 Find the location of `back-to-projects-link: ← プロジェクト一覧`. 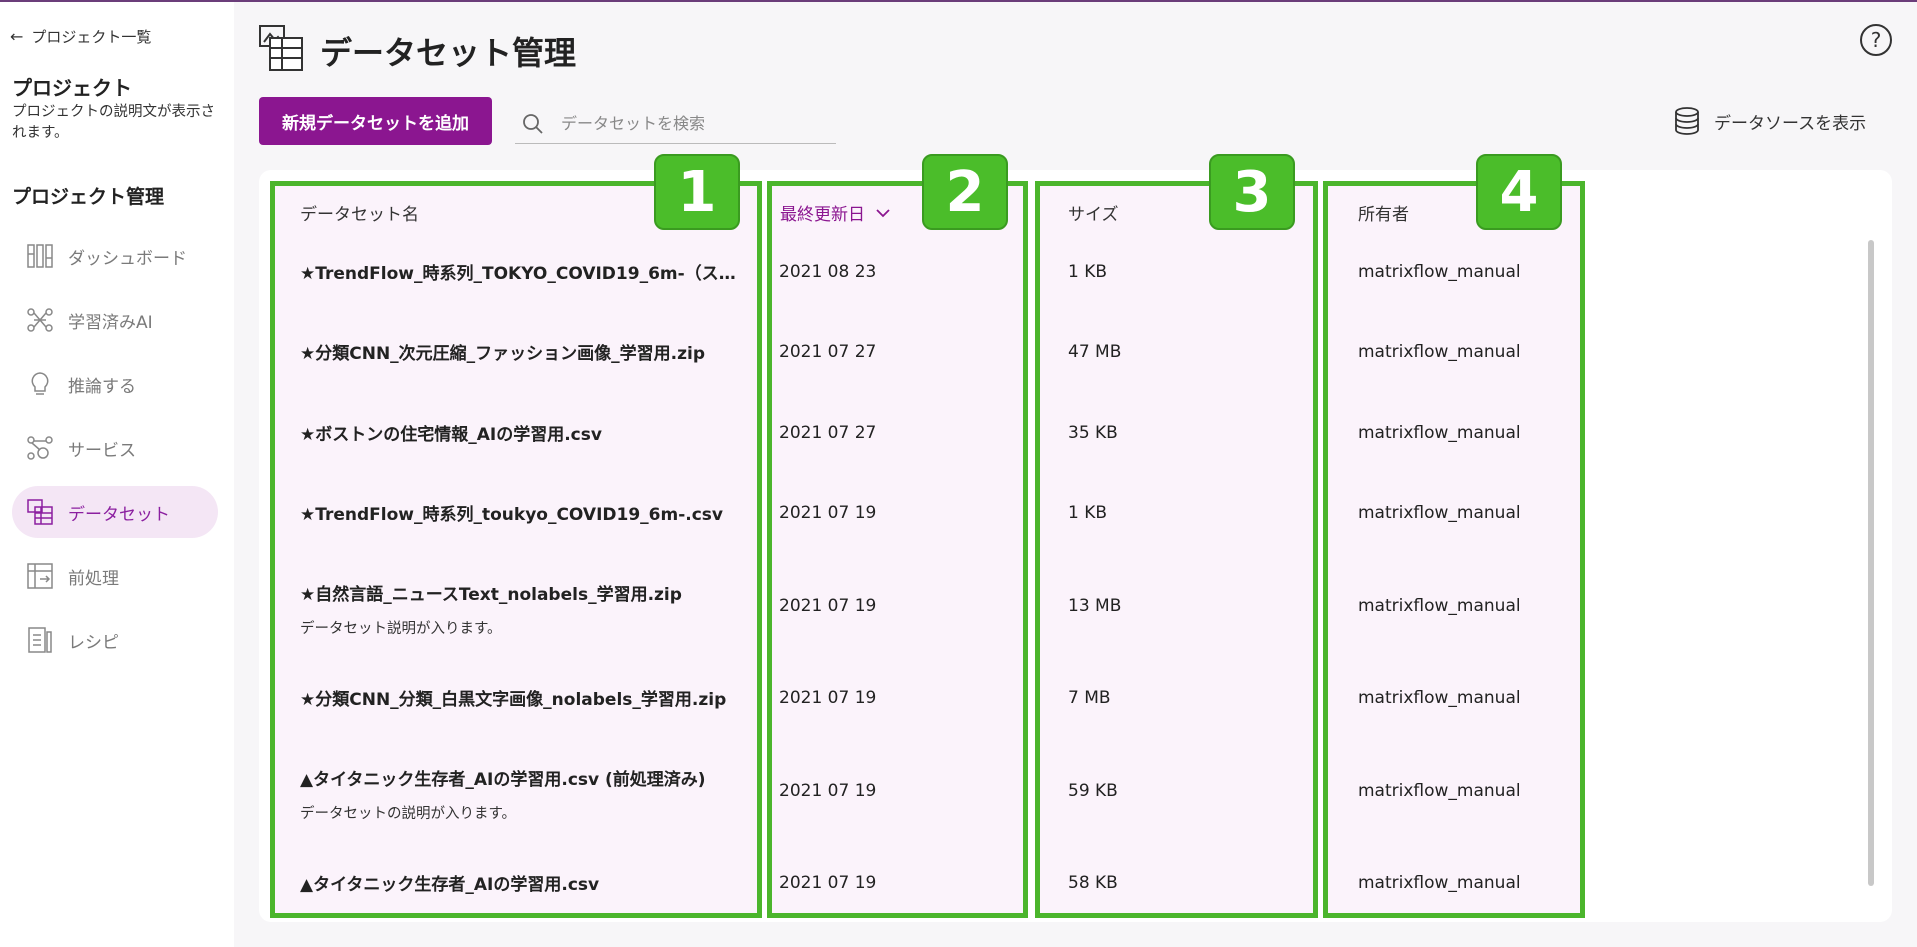

back-to-projects-link: ← プロジェクト一覧 is located at coordinates (80, 36).